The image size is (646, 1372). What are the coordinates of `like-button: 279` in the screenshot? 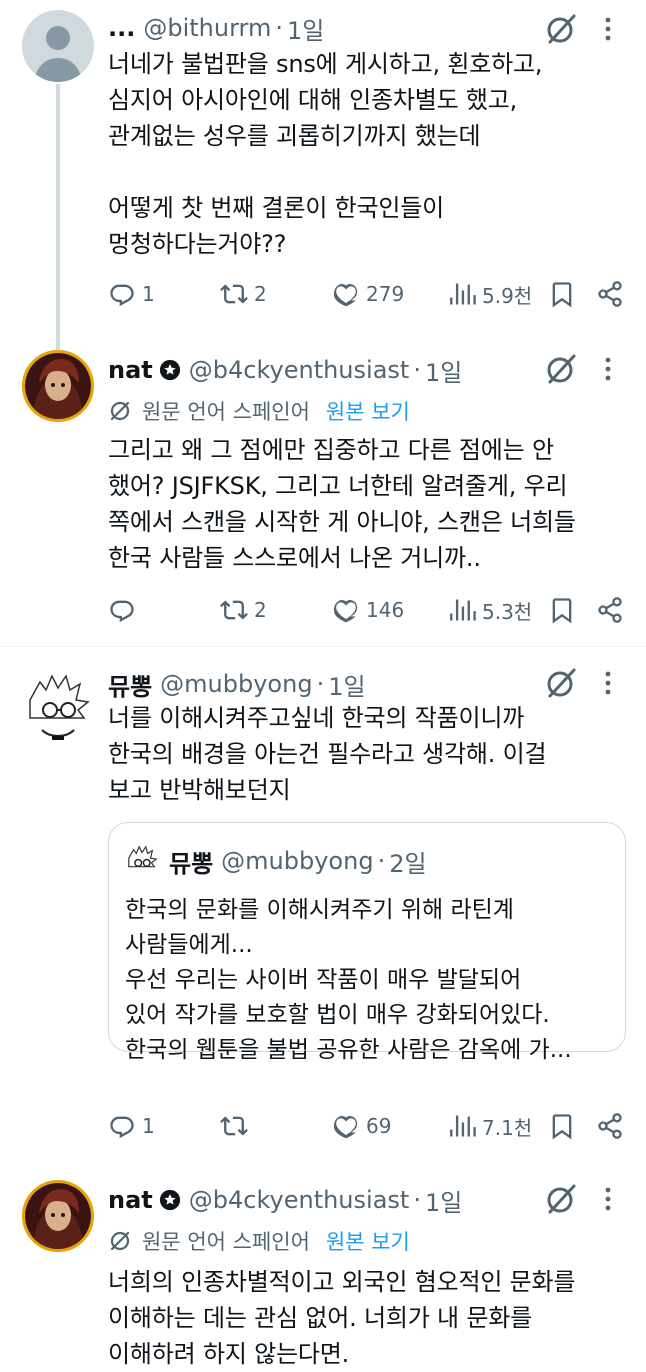 It's located at (368, 294).